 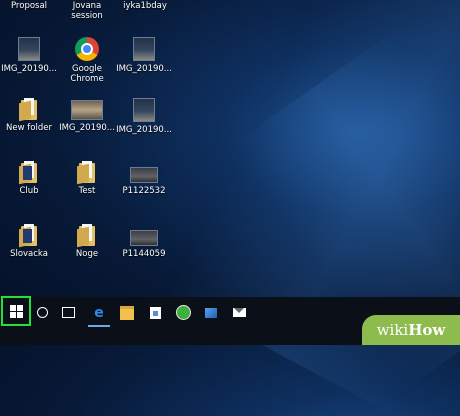 I want to click on desktop-icon-new-folder: New folder, so click(x=29, y=115).